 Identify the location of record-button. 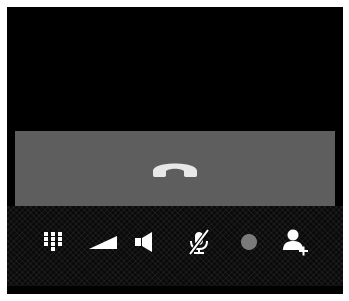
(249, 242).